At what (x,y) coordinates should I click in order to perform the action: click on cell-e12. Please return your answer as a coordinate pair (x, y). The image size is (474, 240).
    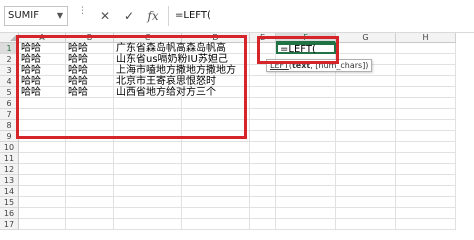
    Looking at the image, I should click on (263, 169).